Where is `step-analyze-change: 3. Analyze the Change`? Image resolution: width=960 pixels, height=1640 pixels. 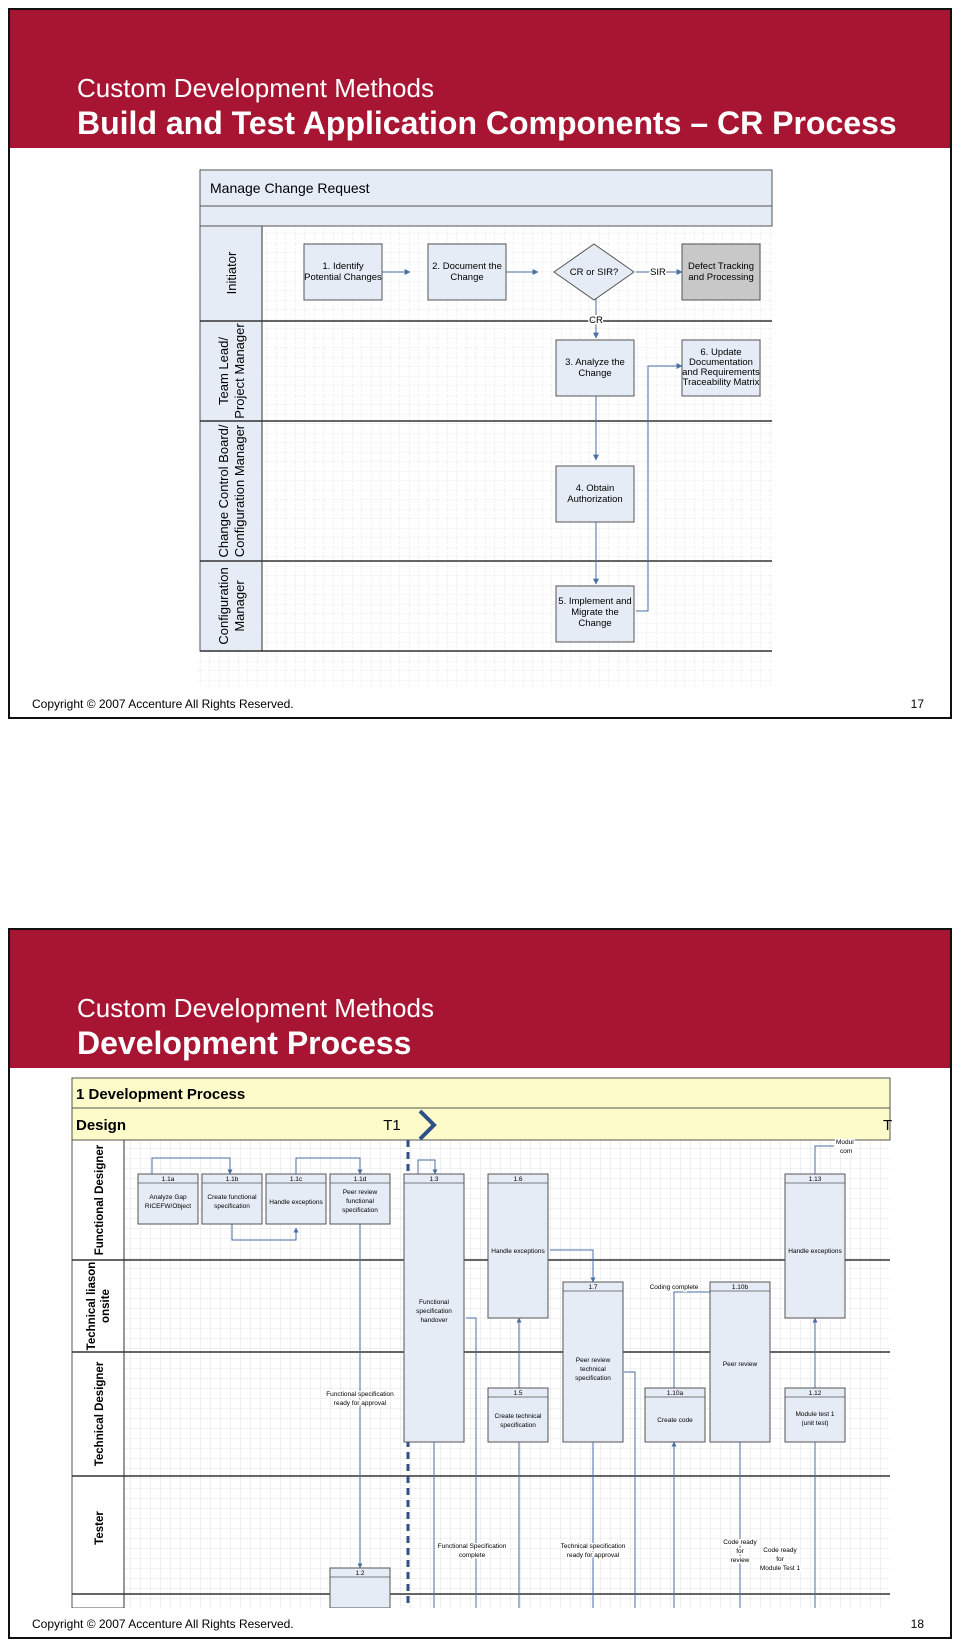 step-analyze-change: 3. Analyze the Change is located at coordinates (595, 368).